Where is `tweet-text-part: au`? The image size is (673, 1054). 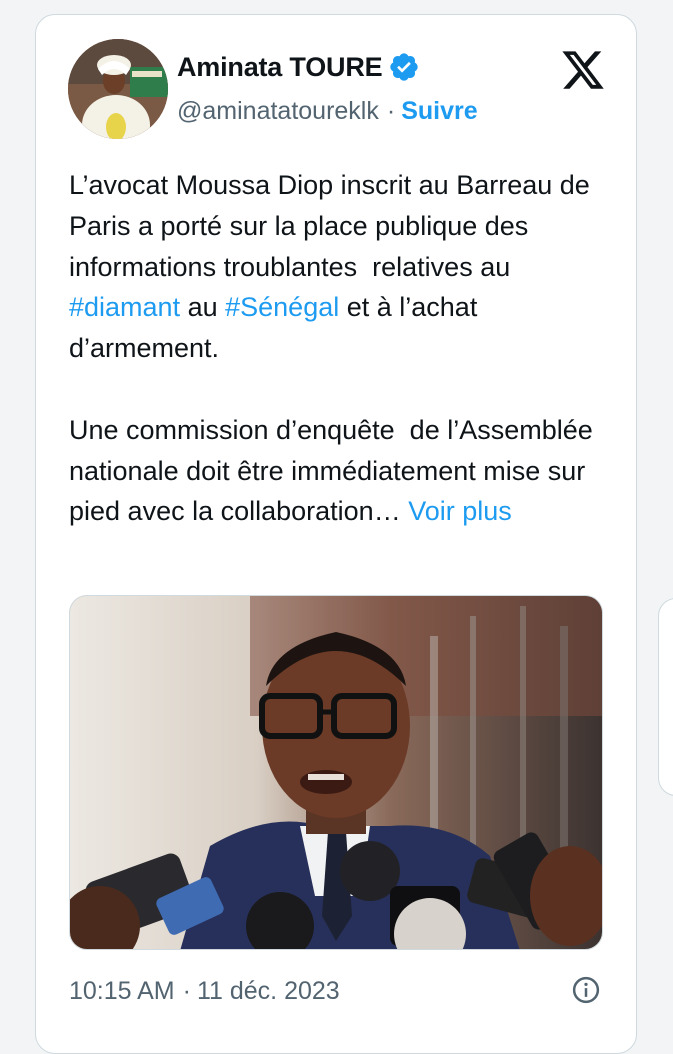
tweet-text-part: au is located at coordinates (203, 307).